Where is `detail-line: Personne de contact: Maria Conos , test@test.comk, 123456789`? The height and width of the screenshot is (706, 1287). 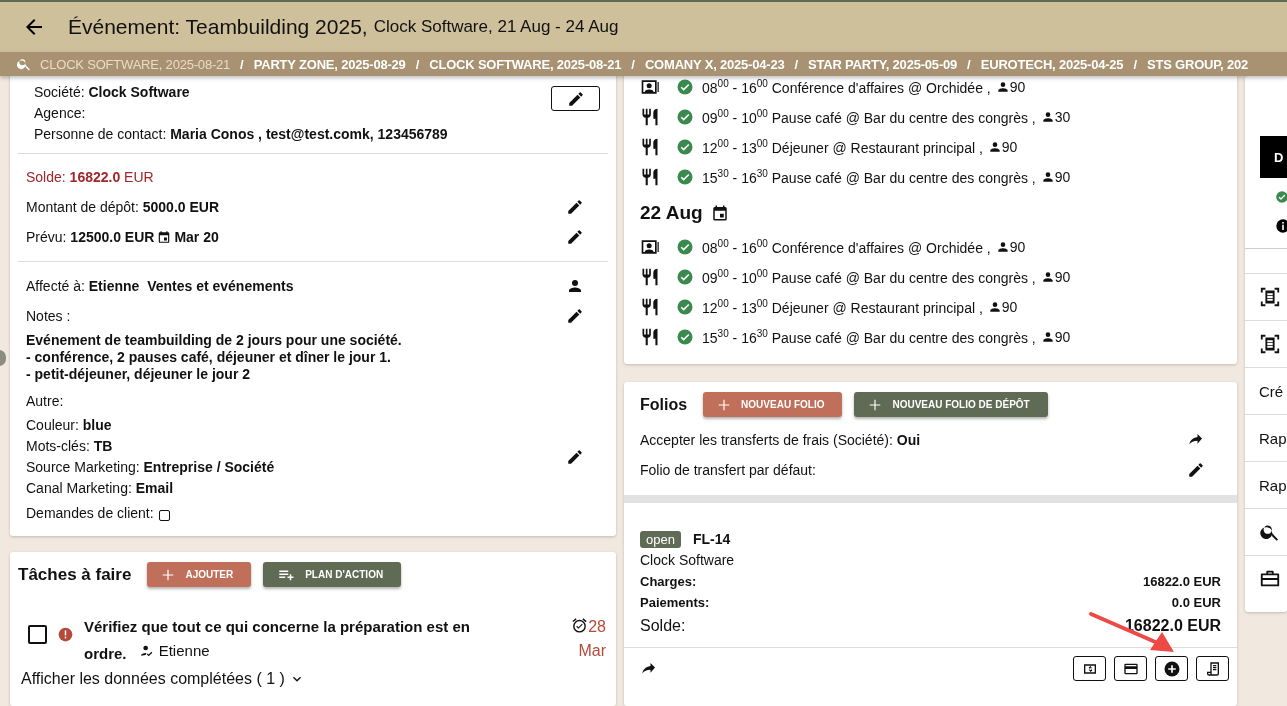 detail-line: Personne de contact: Maria Conos , test@test.comk, 123456789 is located at coordinates (241, 134).